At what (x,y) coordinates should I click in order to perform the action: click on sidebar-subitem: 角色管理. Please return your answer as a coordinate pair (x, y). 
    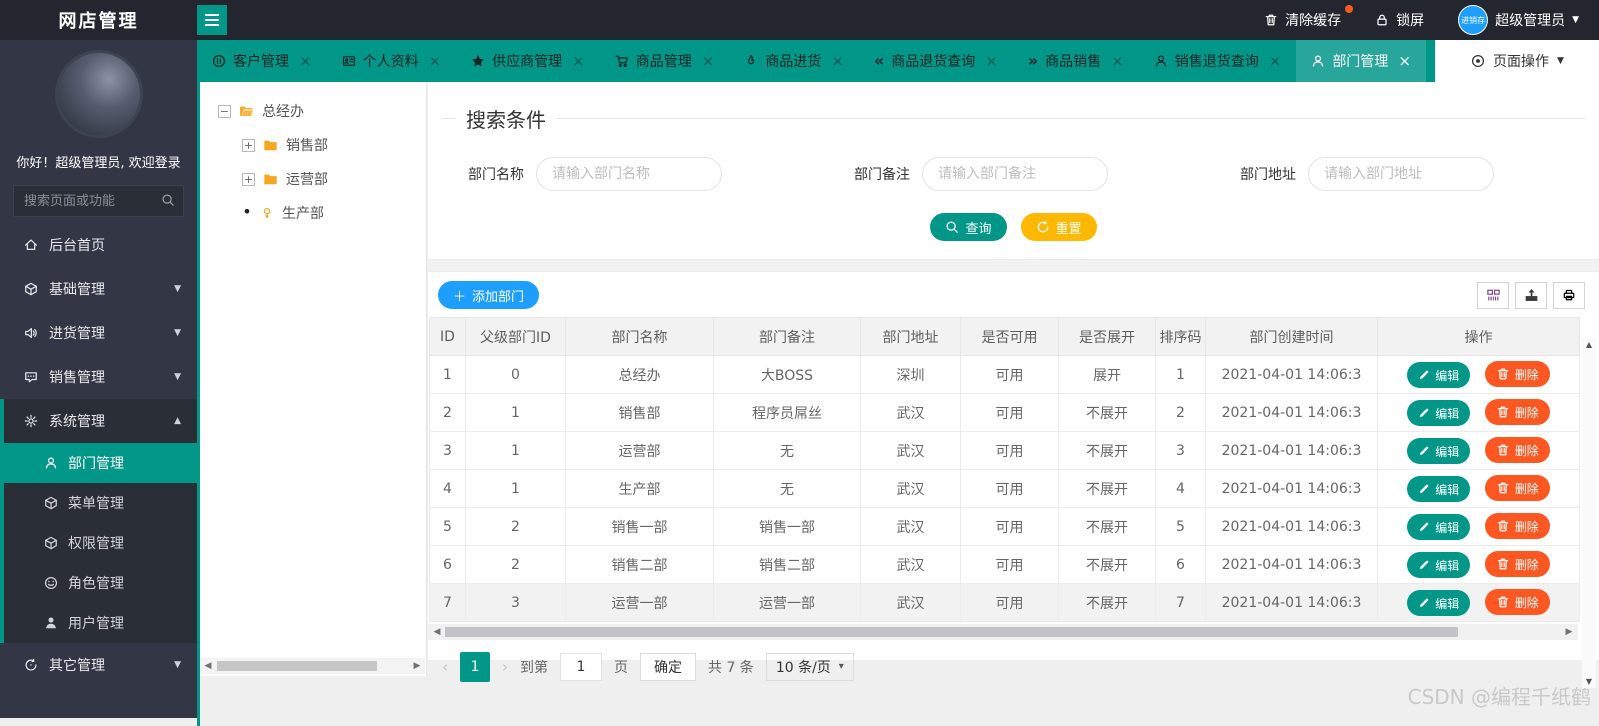
    Looking at the image, I should click on (98, 583).